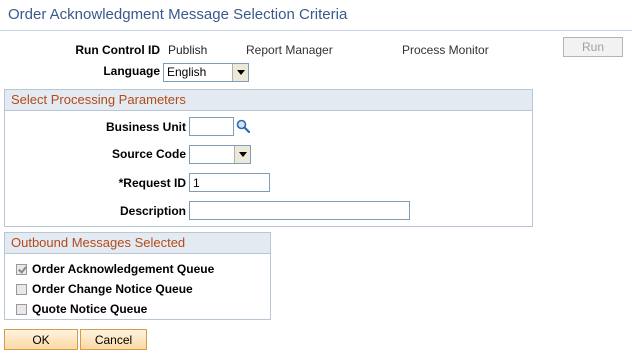 This screenshot has height=358, width=632. I want to click on report-manager-link: Report Manager, so click(289, 50).